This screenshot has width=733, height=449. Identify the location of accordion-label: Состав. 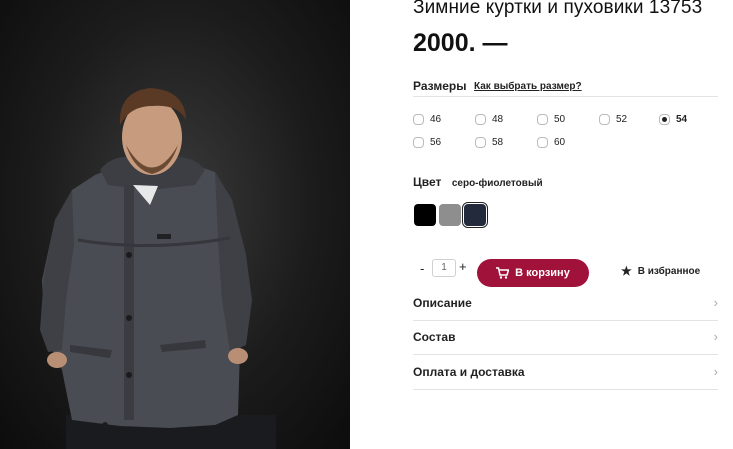
(434, 337).